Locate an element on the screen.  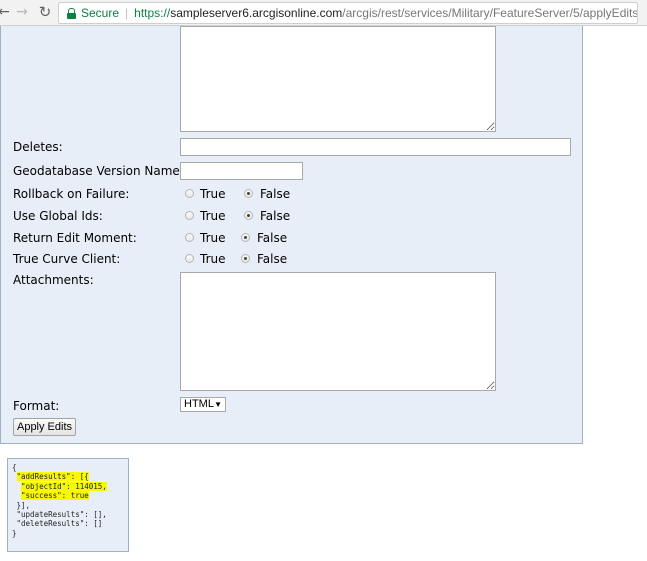
url-scheme: https:// is located at coordinates (152, 13).